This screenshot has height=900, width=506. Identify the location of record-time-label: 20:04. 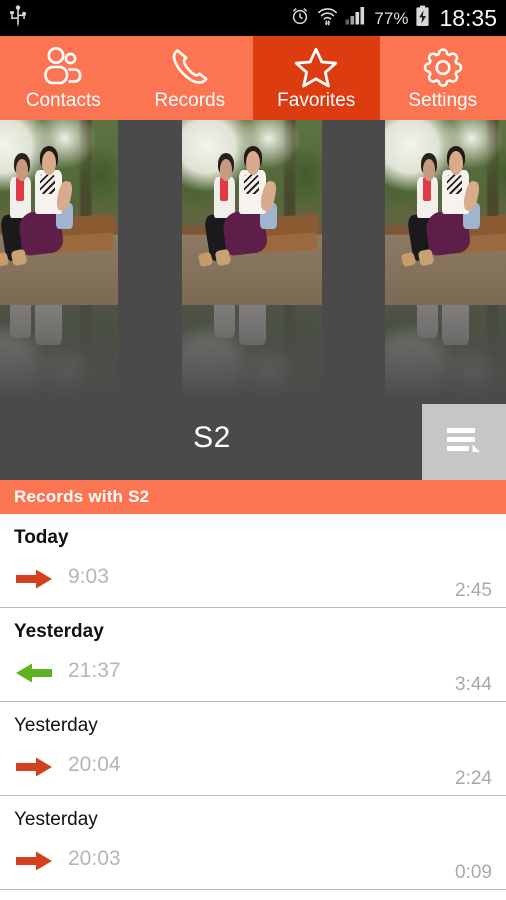
(94, 764).